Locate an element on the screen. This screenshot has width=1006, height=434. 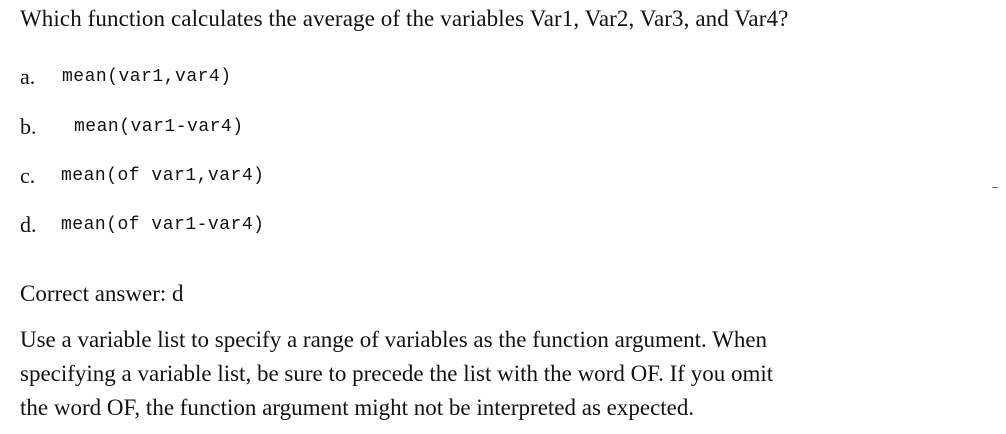
option-letter: a. is located at coordinates (28, 76).